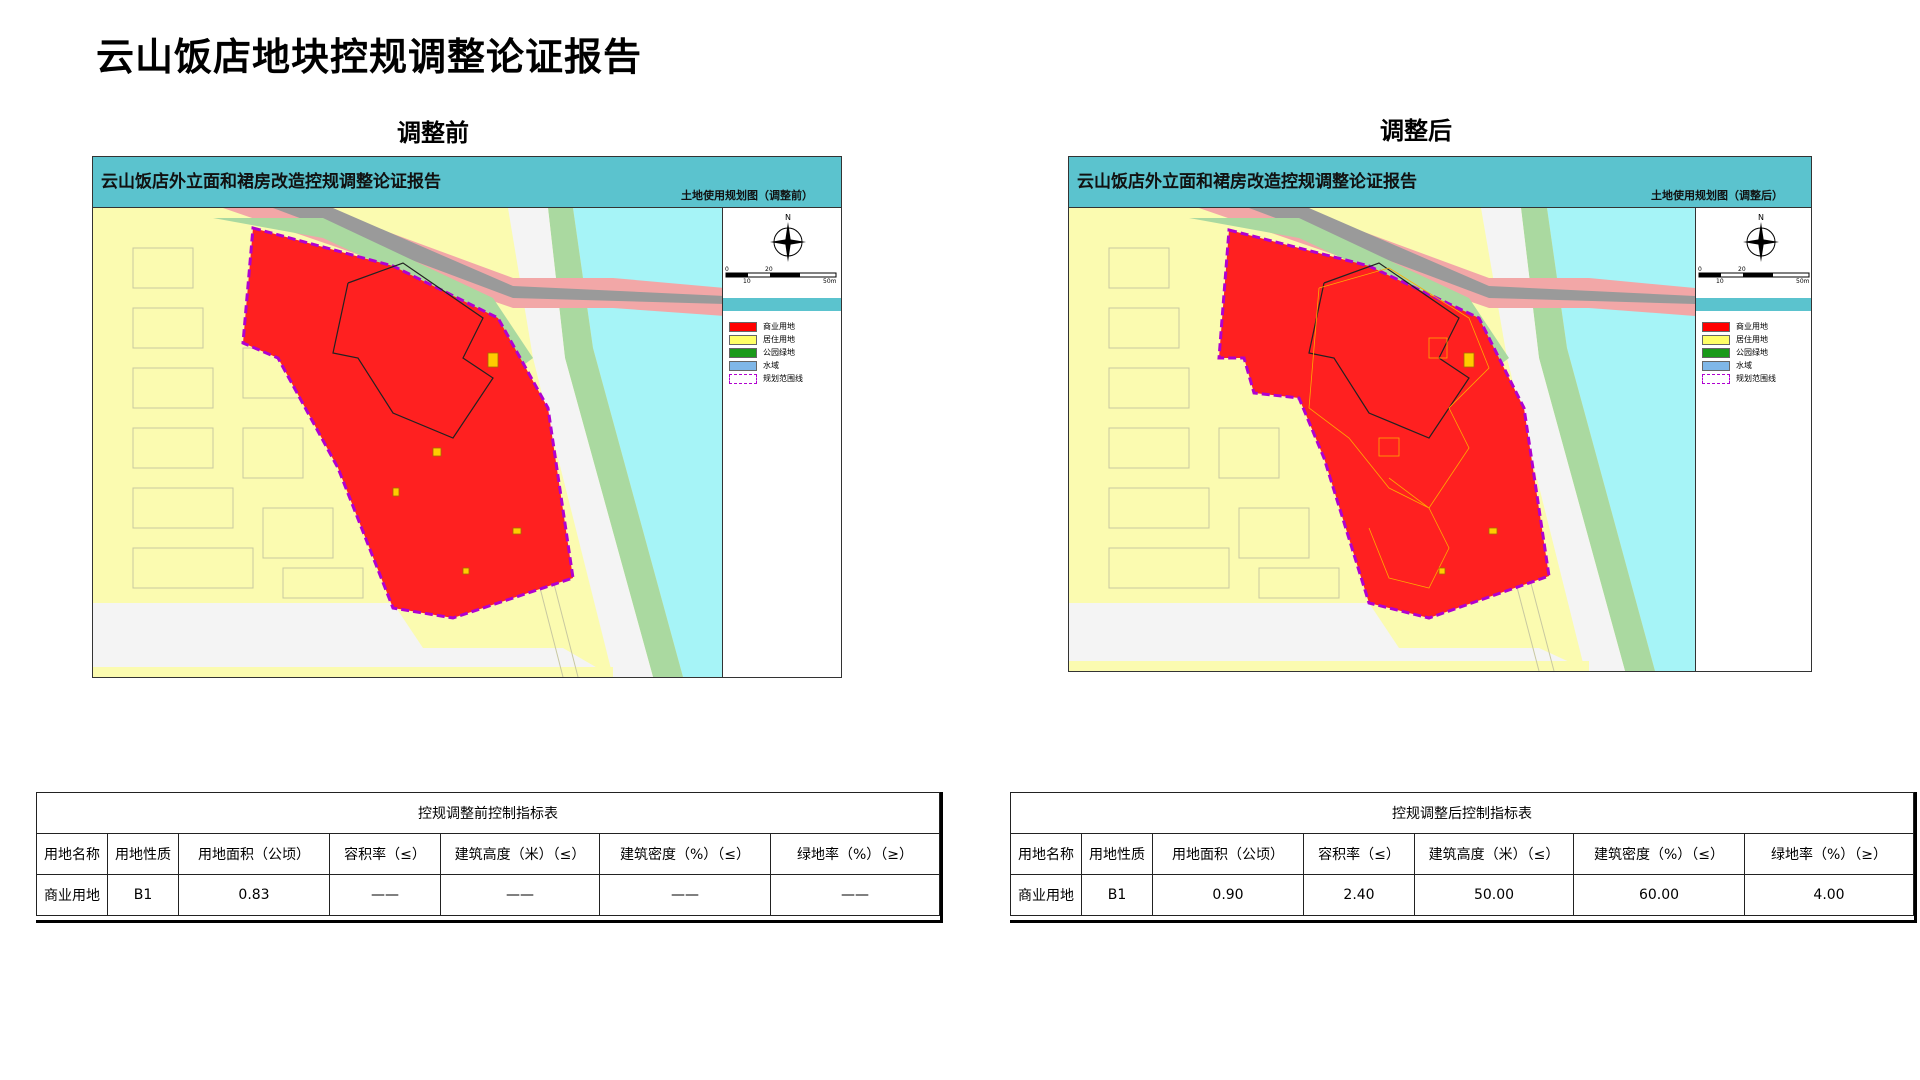 Image resolution: width=1920 pixels, height=1080 pixels. Describe the element at coordinates (1440, 182) in the screenshot. I see `after-map-header: 云山饭店外立面和裙房改造控规调整论证报告 土地使用规划图（调整后）` at that location.